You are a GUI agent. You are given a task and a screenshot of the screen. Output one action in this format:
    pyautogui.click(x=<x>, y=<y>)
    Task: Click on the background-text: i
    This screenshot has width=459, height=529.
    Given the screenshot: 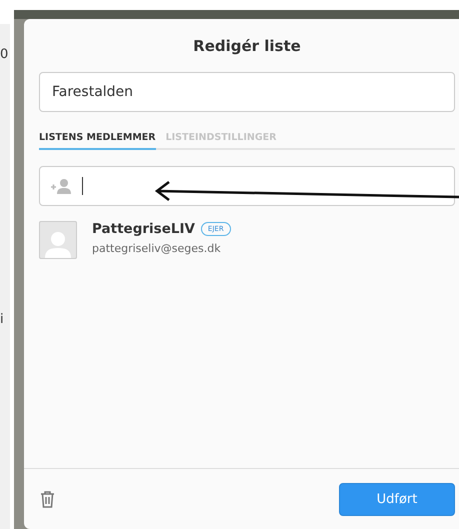 What is the action you would take?
    pyautogui.click(x=2, y=319)
    